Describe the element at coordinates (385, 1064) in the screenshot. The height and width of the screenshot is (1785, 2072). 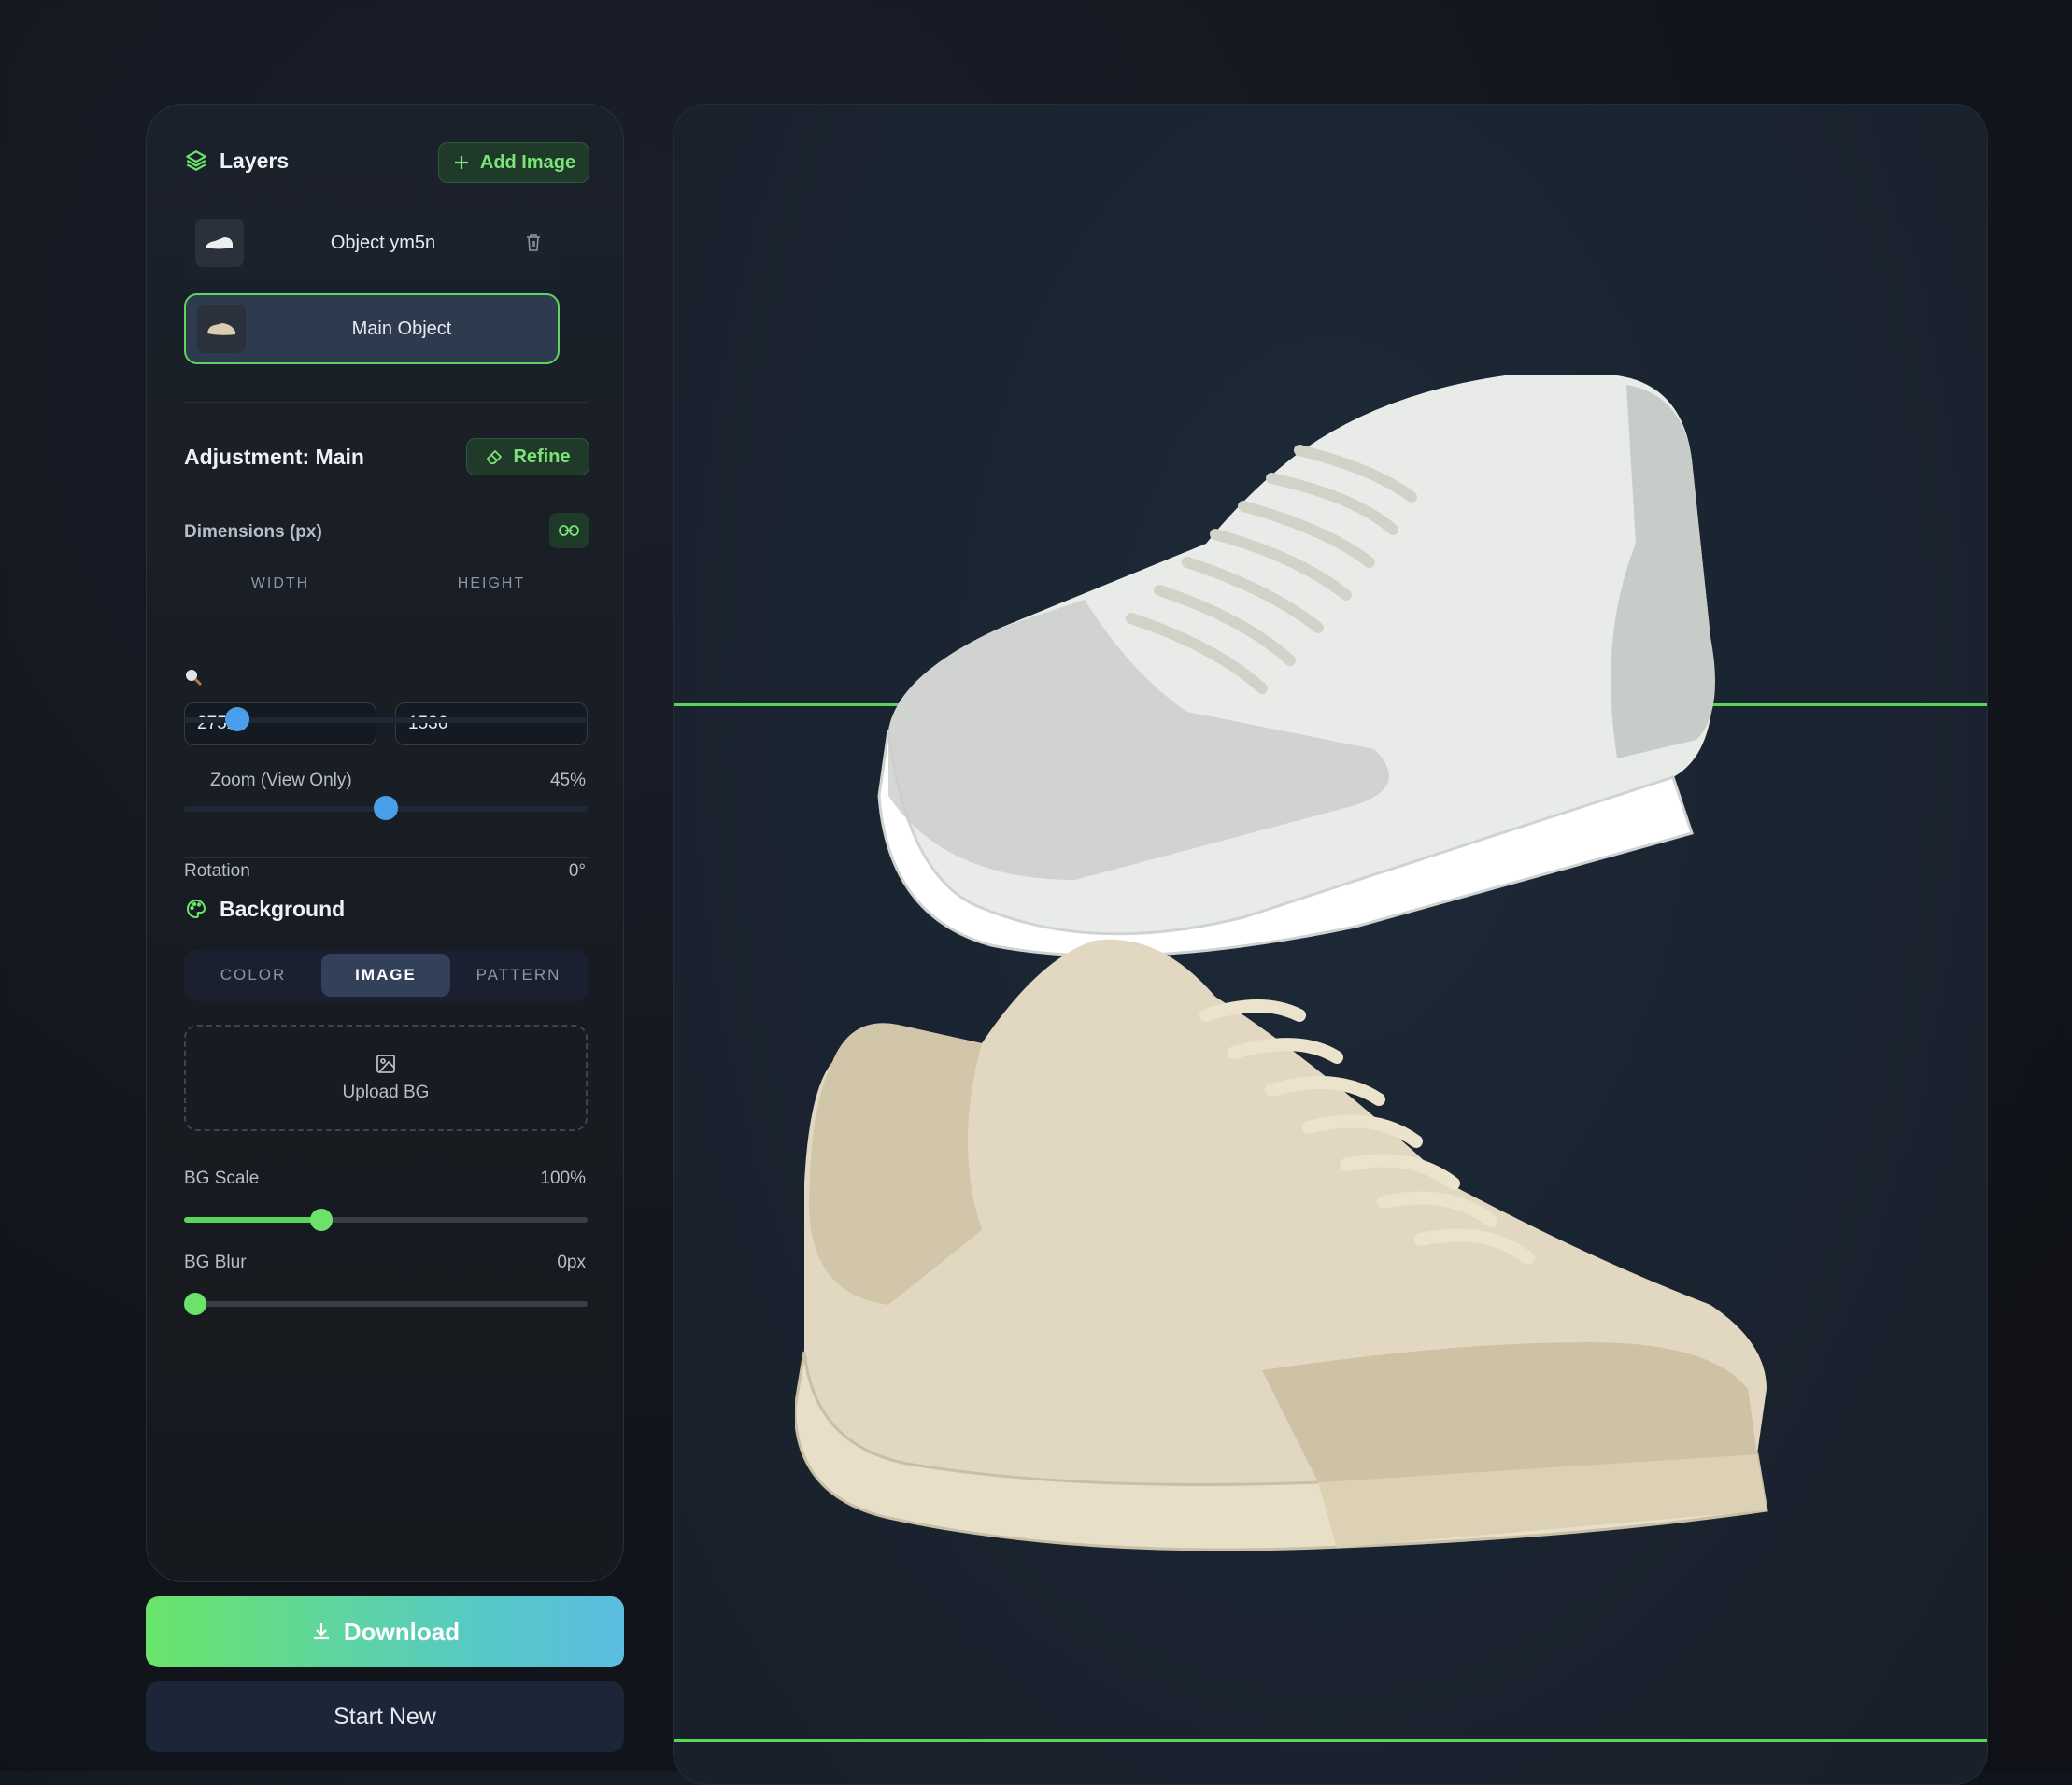
I see `image-icon` at that location.